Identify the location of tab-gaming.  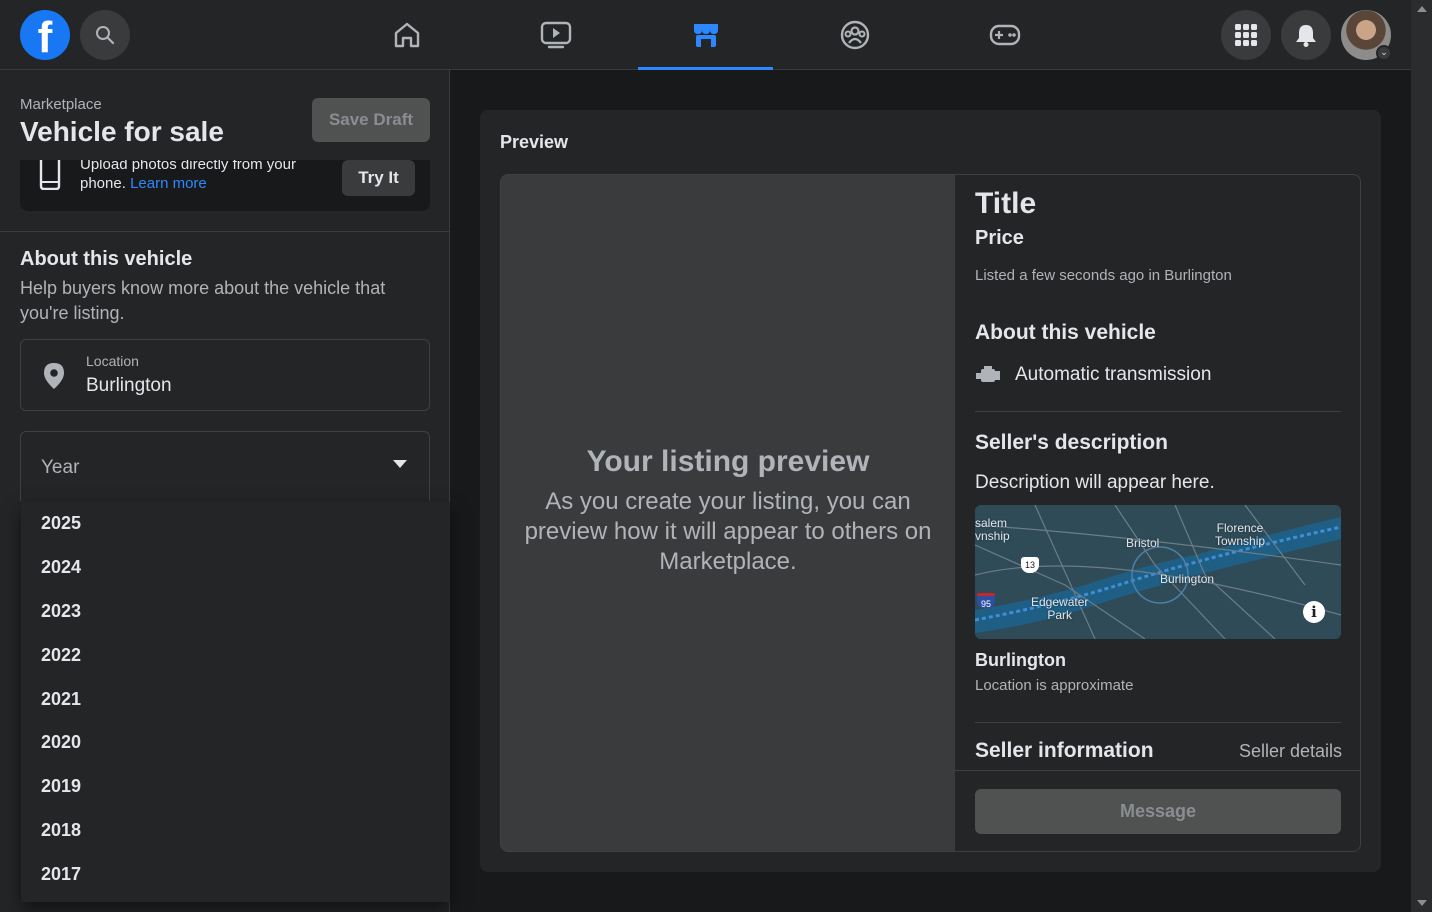
(1004, 35).